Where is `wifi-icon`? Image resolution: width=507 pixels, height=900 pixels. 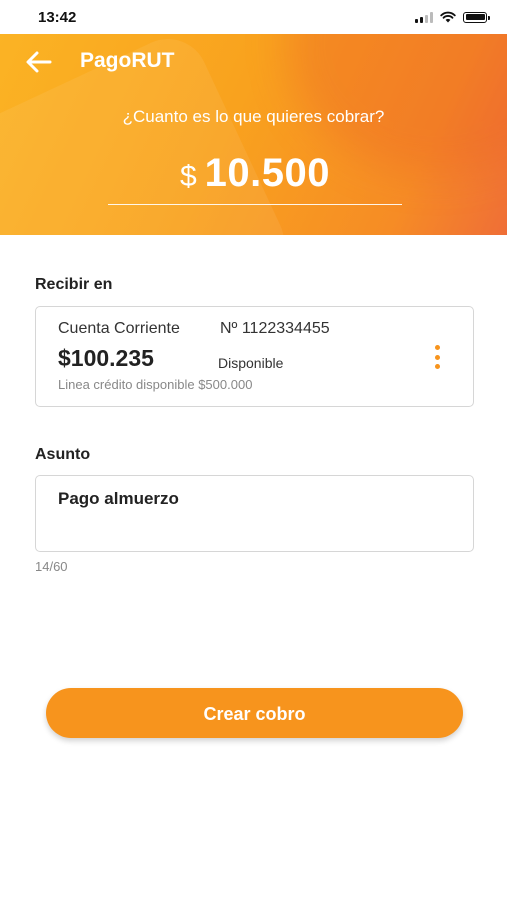 wifi-icon is located at coordinates (448, 17).